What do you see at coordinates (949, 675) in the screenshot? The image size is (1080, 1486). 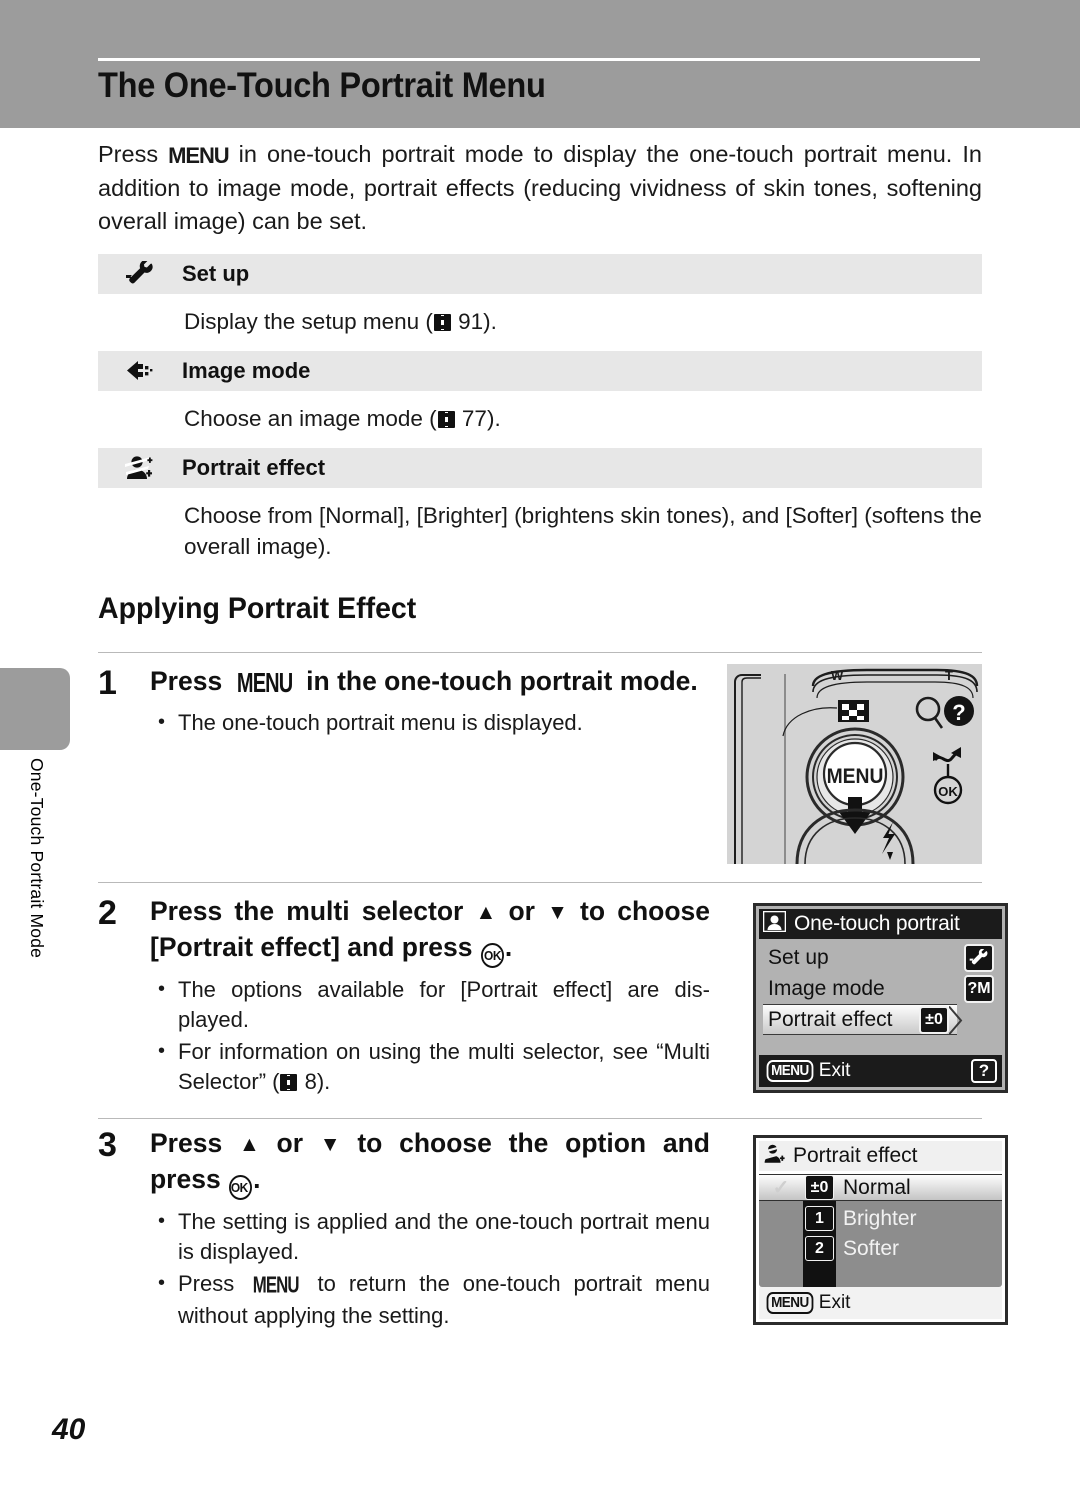 I see `svg-text: T` at bounding box center [949, 675].